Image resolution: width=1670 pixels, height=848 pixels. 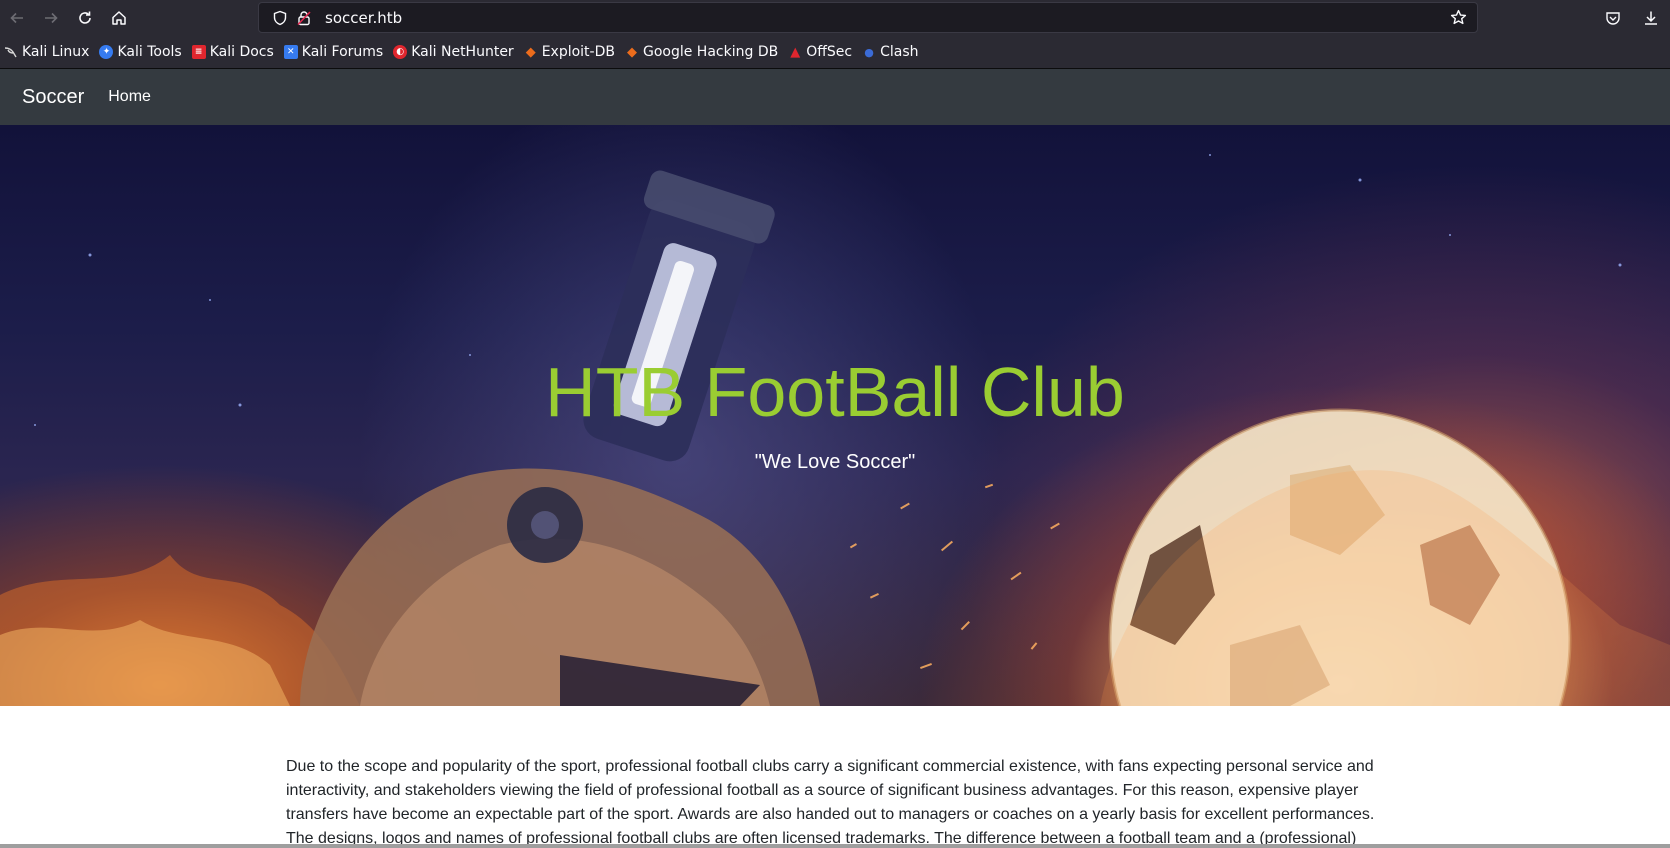 What do you see at coordinates (835, 392) in the screenshot?
I see `hero-title: HTB FootBall Club` at bounding box center [835, 392].